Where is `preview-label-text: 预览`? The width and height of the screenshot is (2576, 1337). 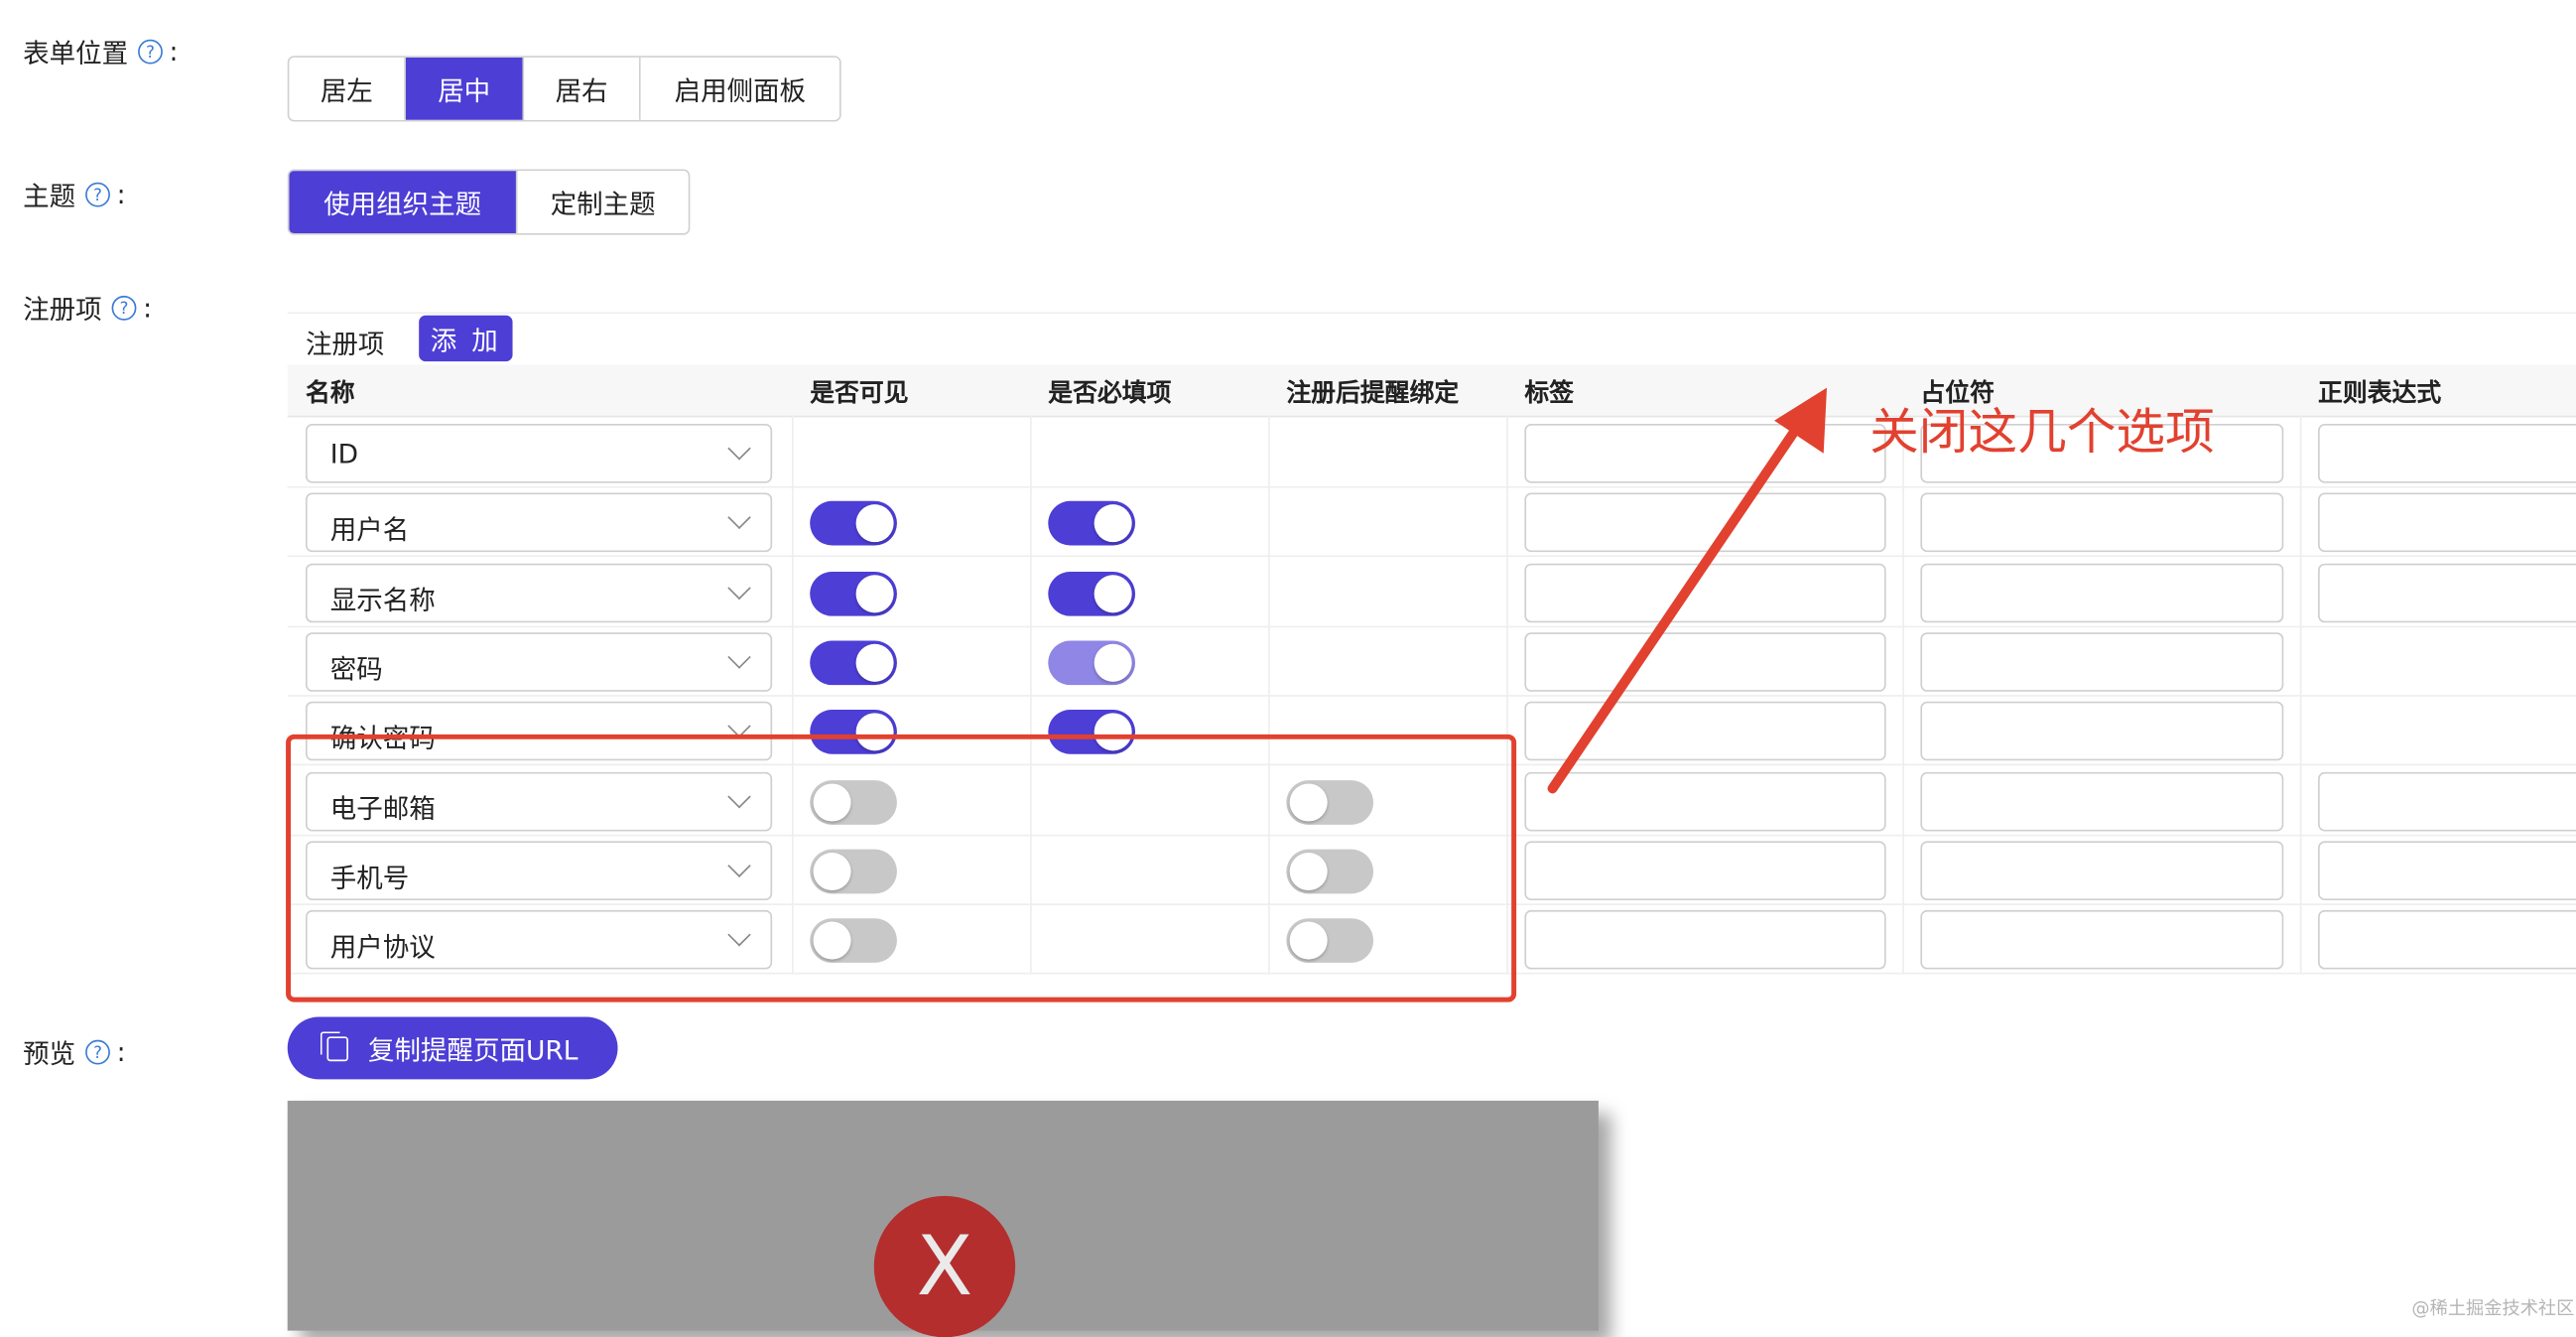
preview-label-text: 预览 is located at coordinates (50, 1054).